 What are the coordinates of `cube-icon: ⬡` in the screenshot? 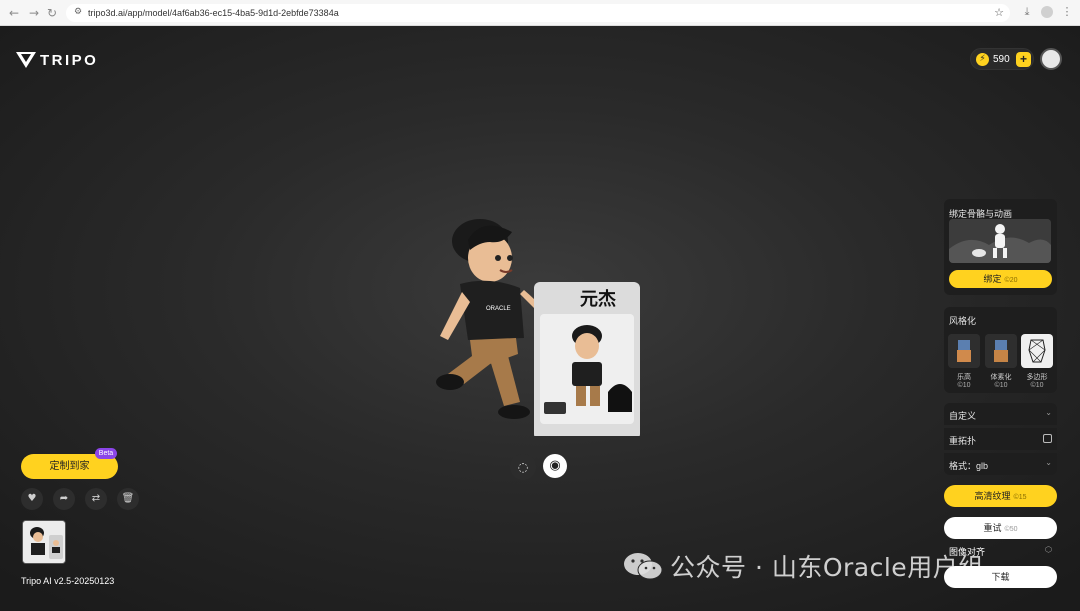 It's located at (1048, 549).